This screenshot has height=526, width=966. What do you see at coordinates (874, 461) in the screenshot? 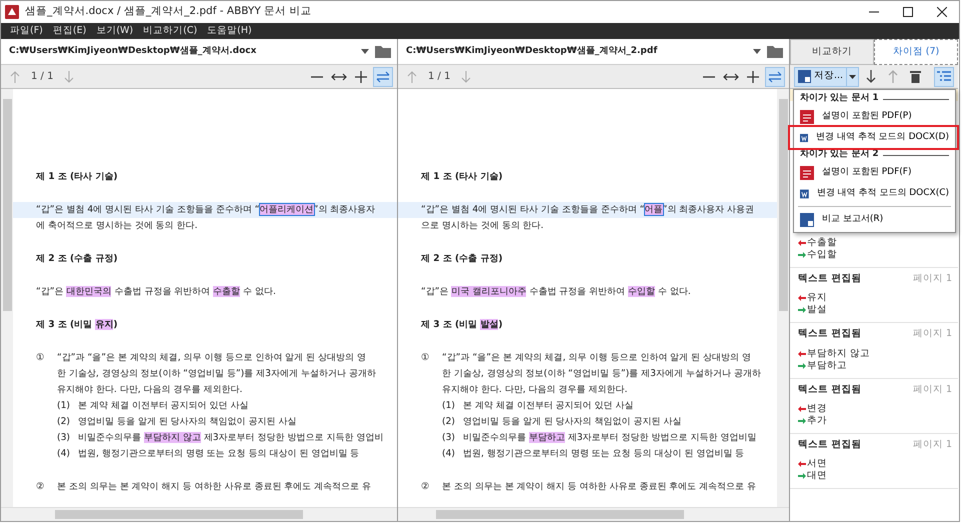
I see `difference-item: 텍스트 편집됨 페이지 1 서면 대면` at bounding box center [874, 461].